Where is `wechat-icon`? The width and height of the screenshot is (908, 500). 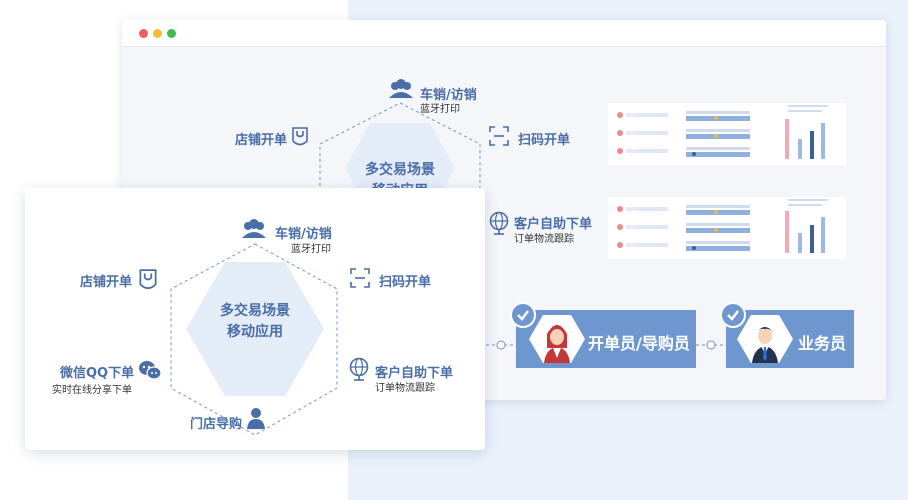
wechat-icon is located at coordinates (150, 370).